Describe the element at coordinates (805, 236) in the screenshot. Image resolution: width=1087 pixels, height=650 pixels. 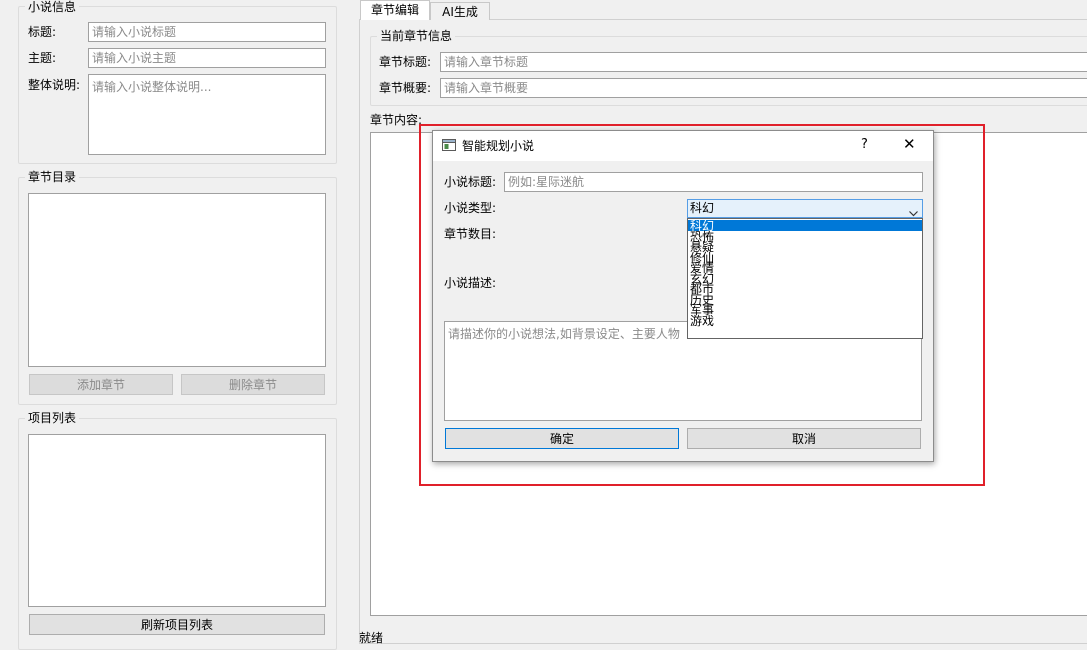
I see `novel-type-option: 恐怖` at that location.